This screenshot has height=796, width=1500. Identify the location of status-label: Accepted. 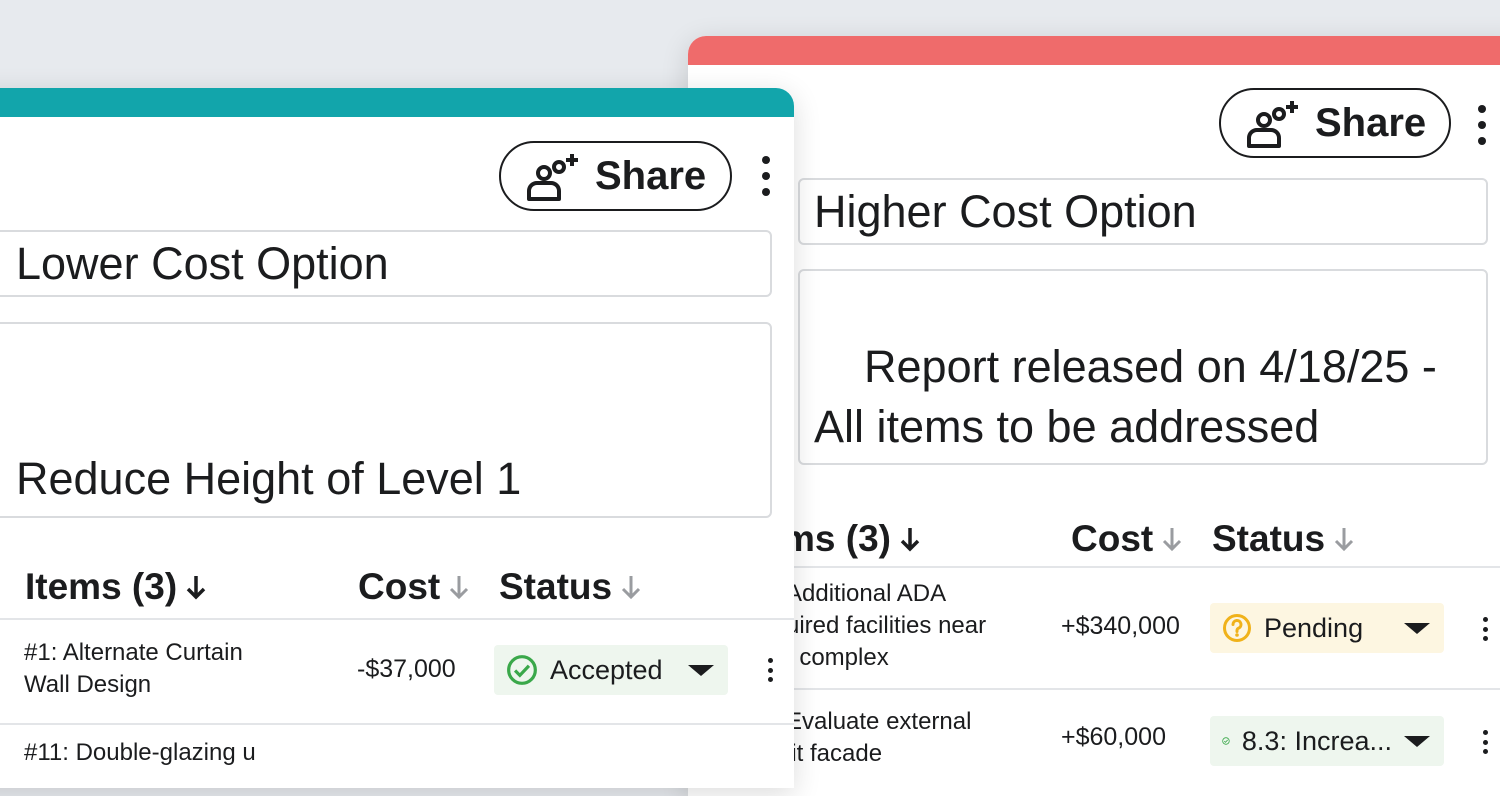
(606, 669).